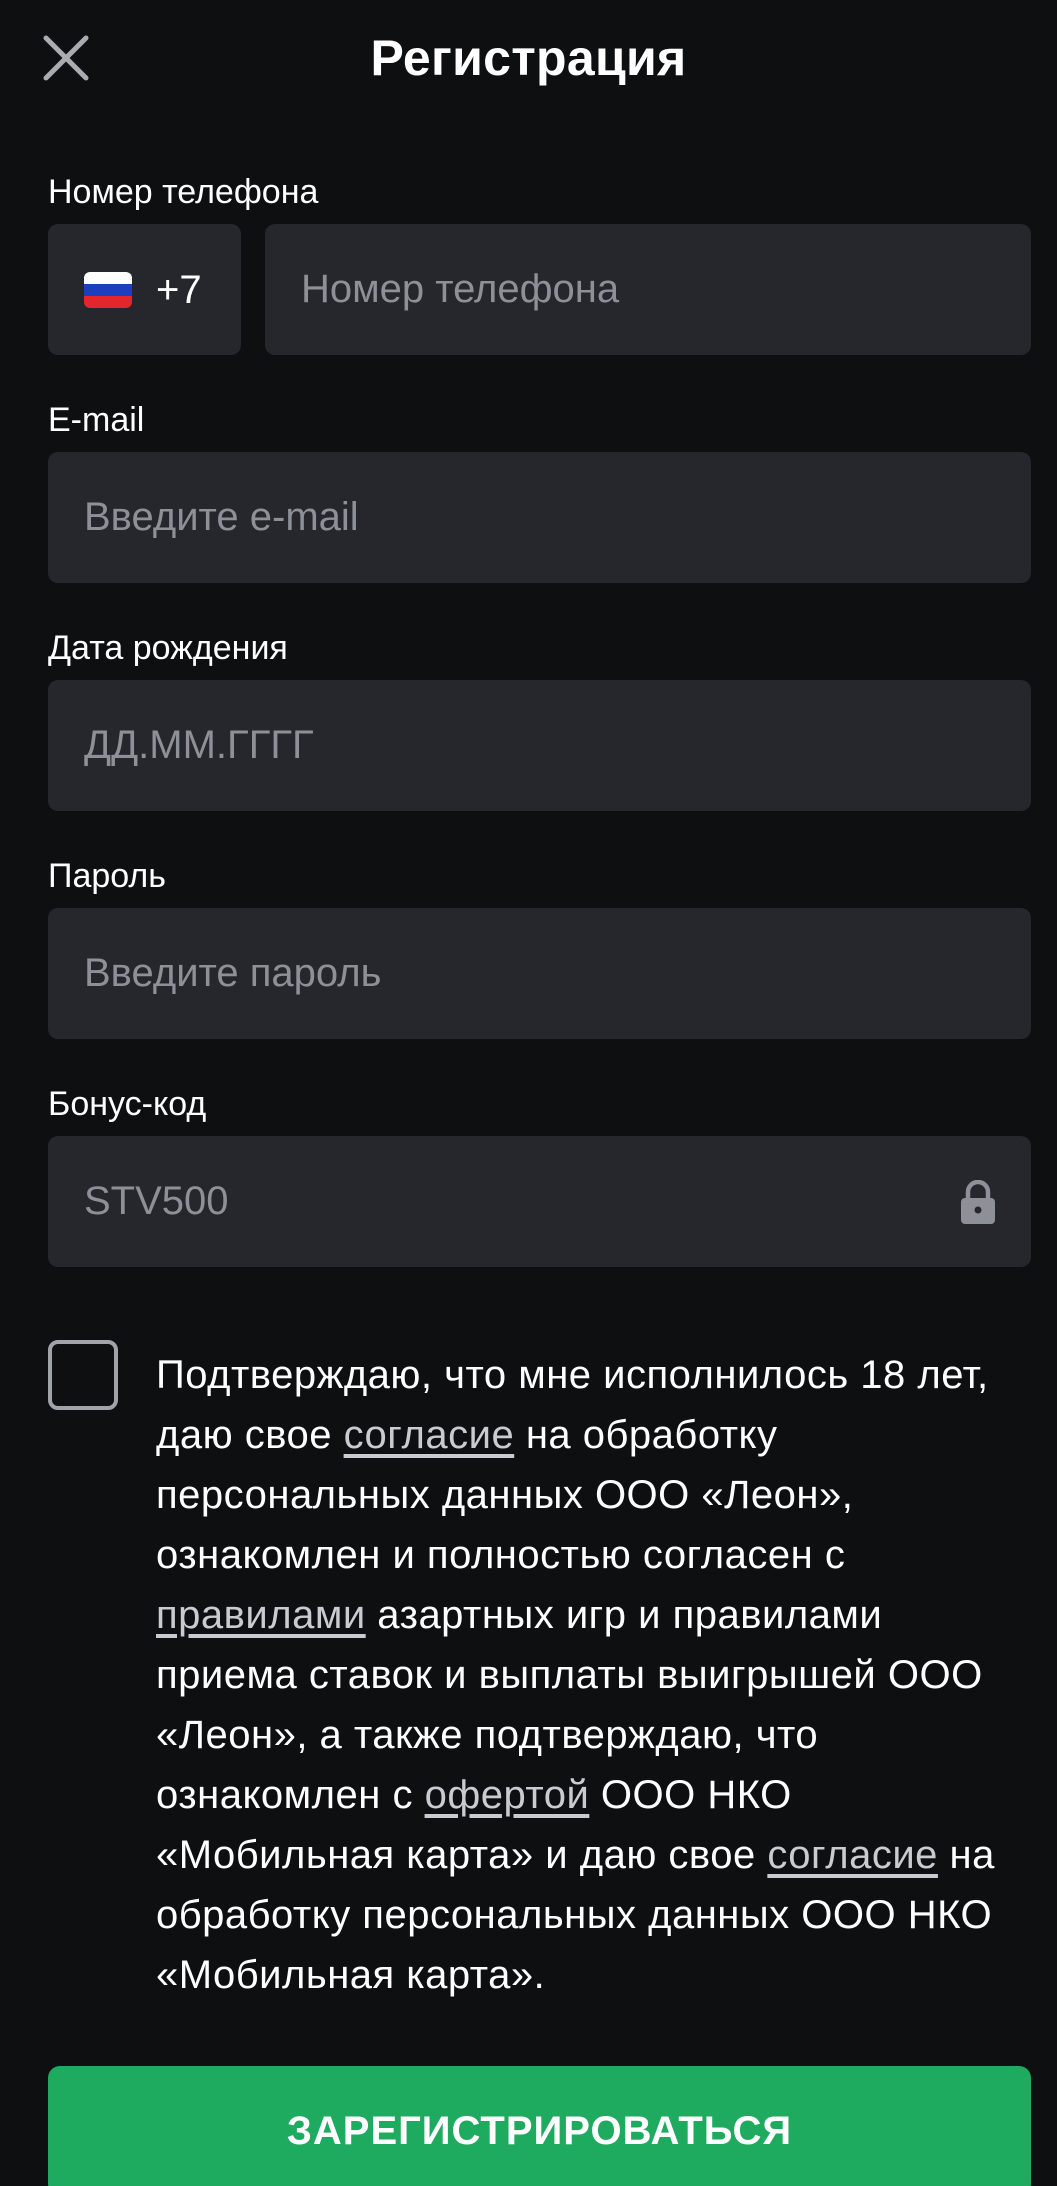  I want to click on page-title: Регистрация, so click(528, 58).